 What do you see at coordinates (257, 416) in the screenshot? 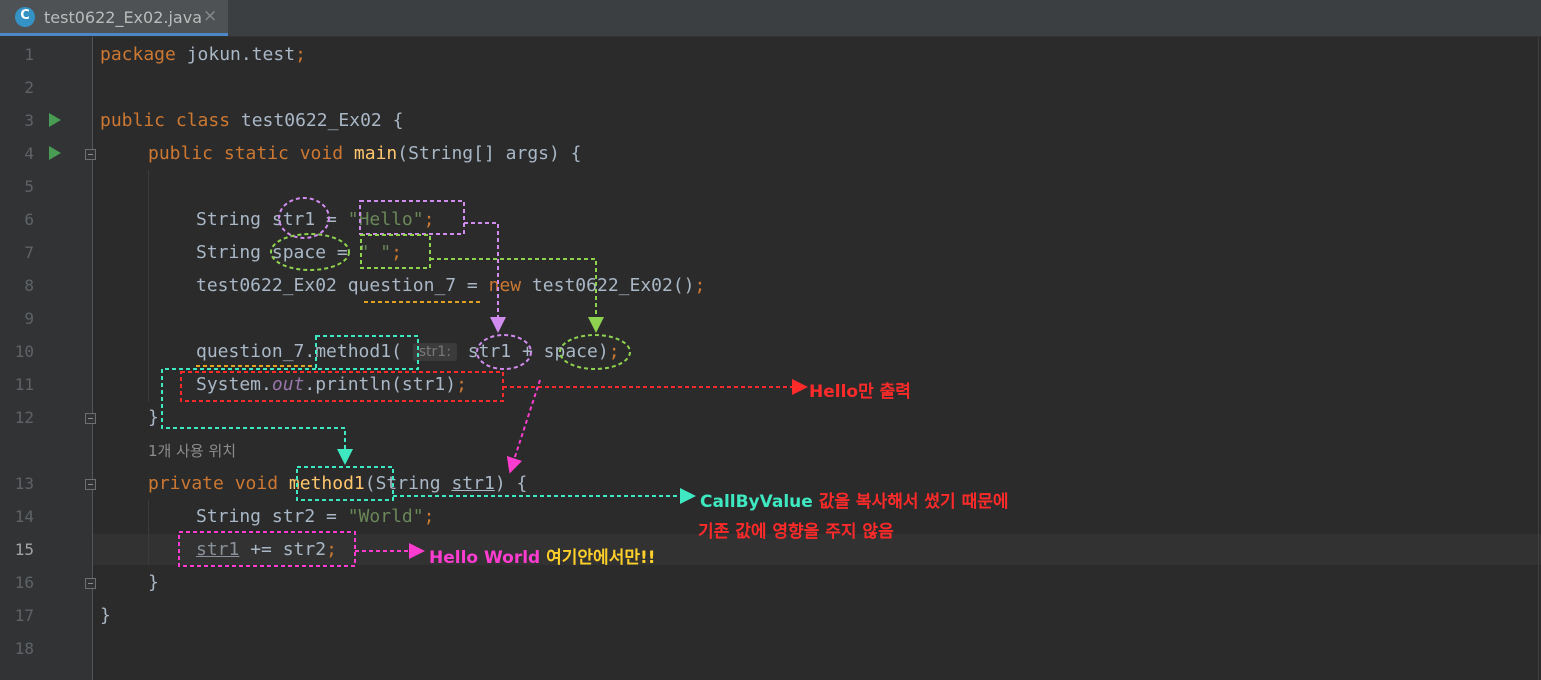
I see `cyan-arrow` at bounding box center [257, 416].